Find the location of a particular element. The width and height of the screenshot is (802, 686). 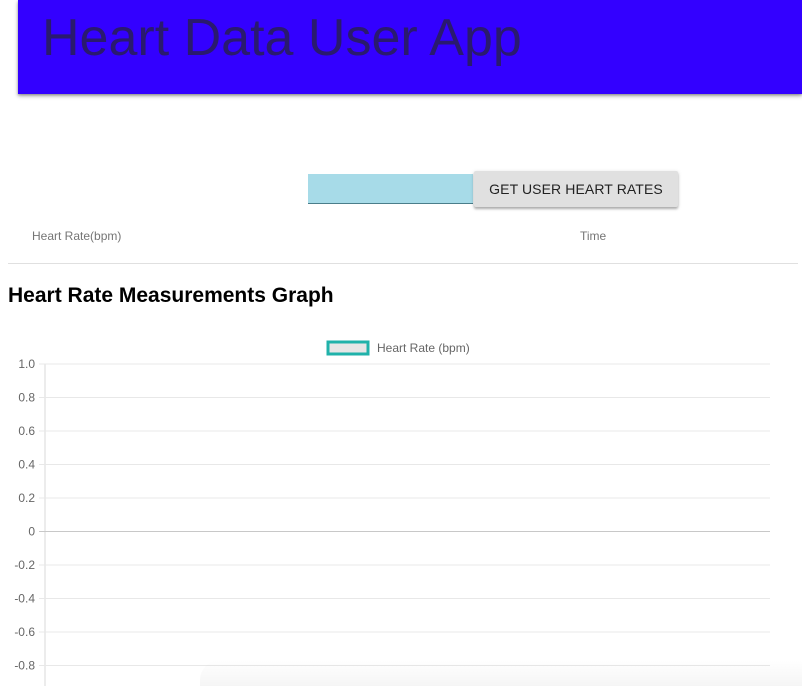

heart-rate-table-header: Heart Rate(bpm) Time is located at coordinates (403, 239).